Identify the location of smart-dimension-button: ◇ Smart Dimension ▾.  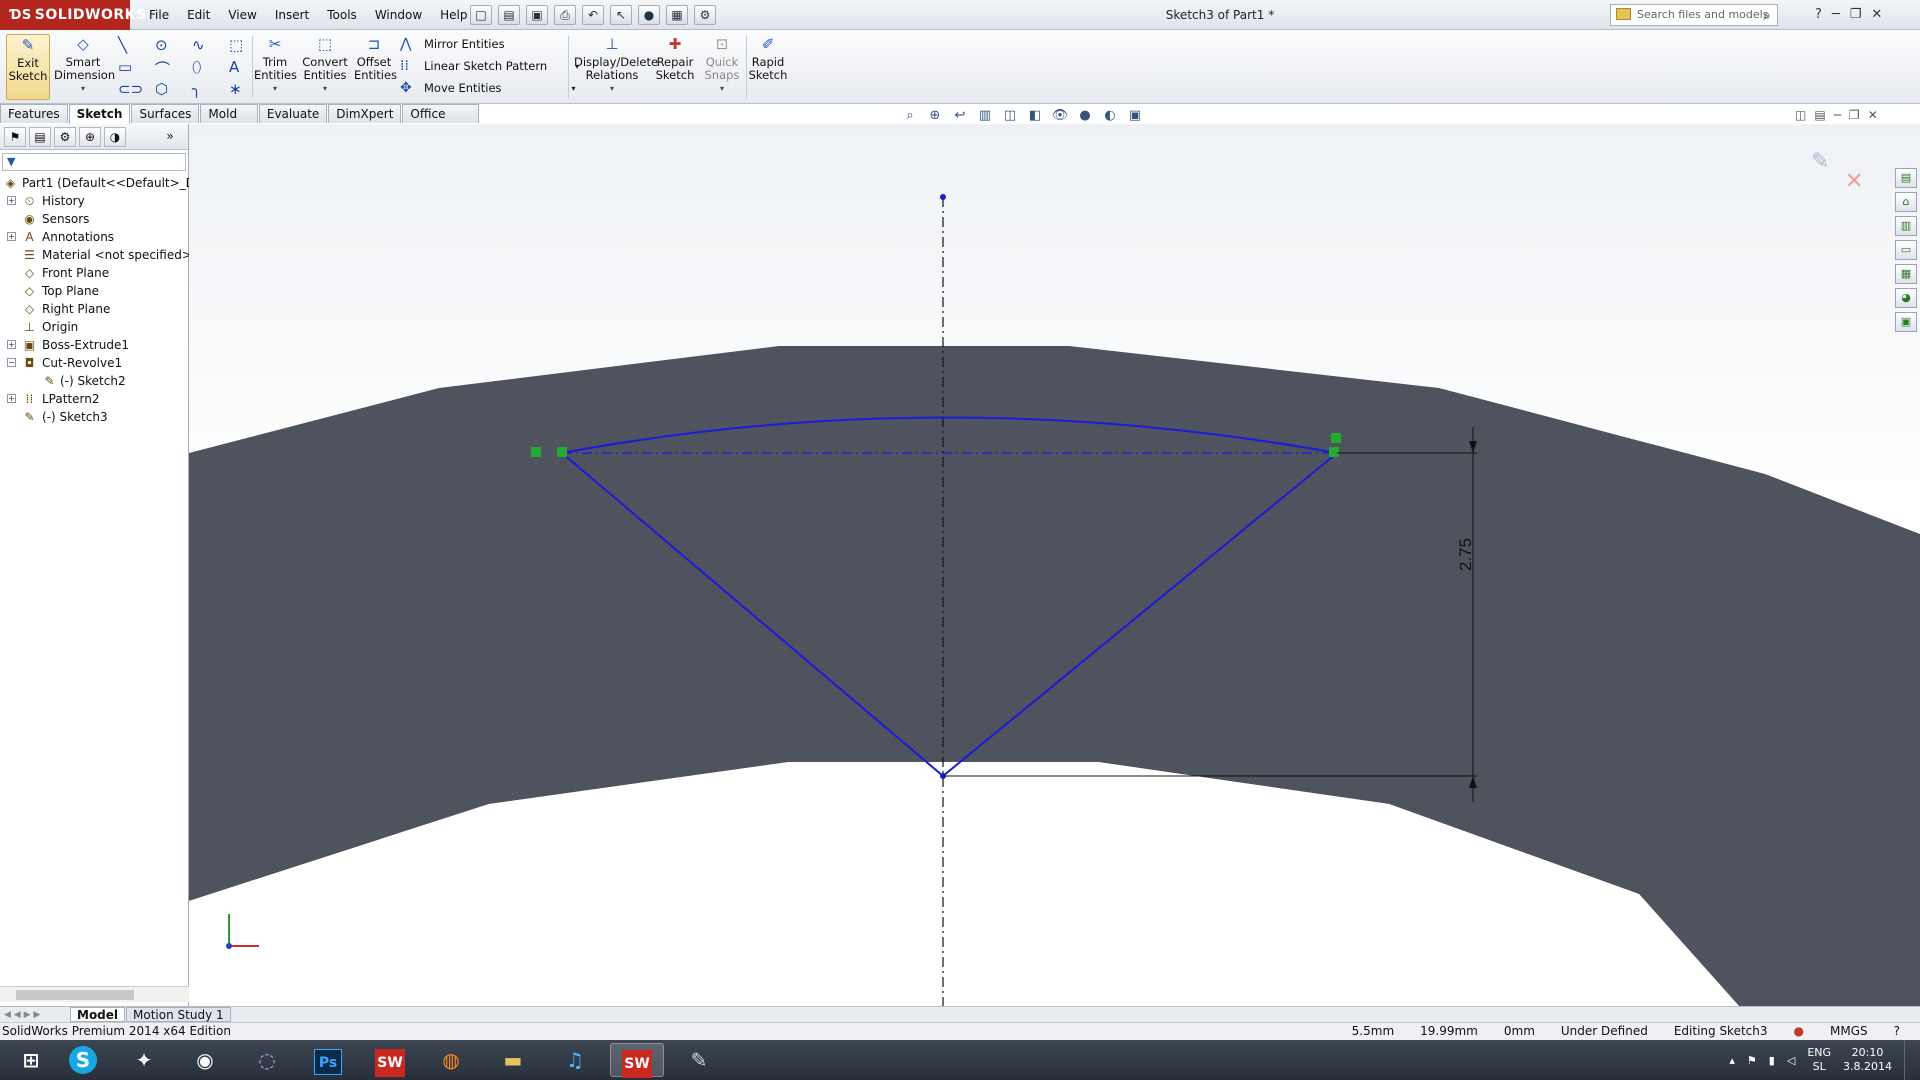
(84, 64).